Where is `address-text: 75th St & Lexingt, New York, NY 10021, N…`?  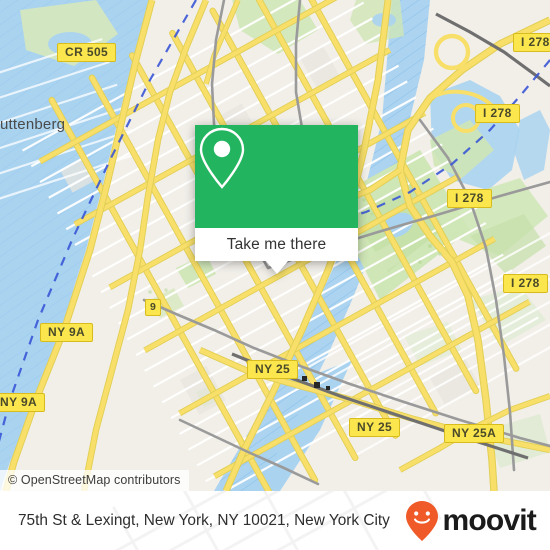 address-text: 75th St & Lexingt, New York, NY 10021, N… is located at coordinates (204, 520).